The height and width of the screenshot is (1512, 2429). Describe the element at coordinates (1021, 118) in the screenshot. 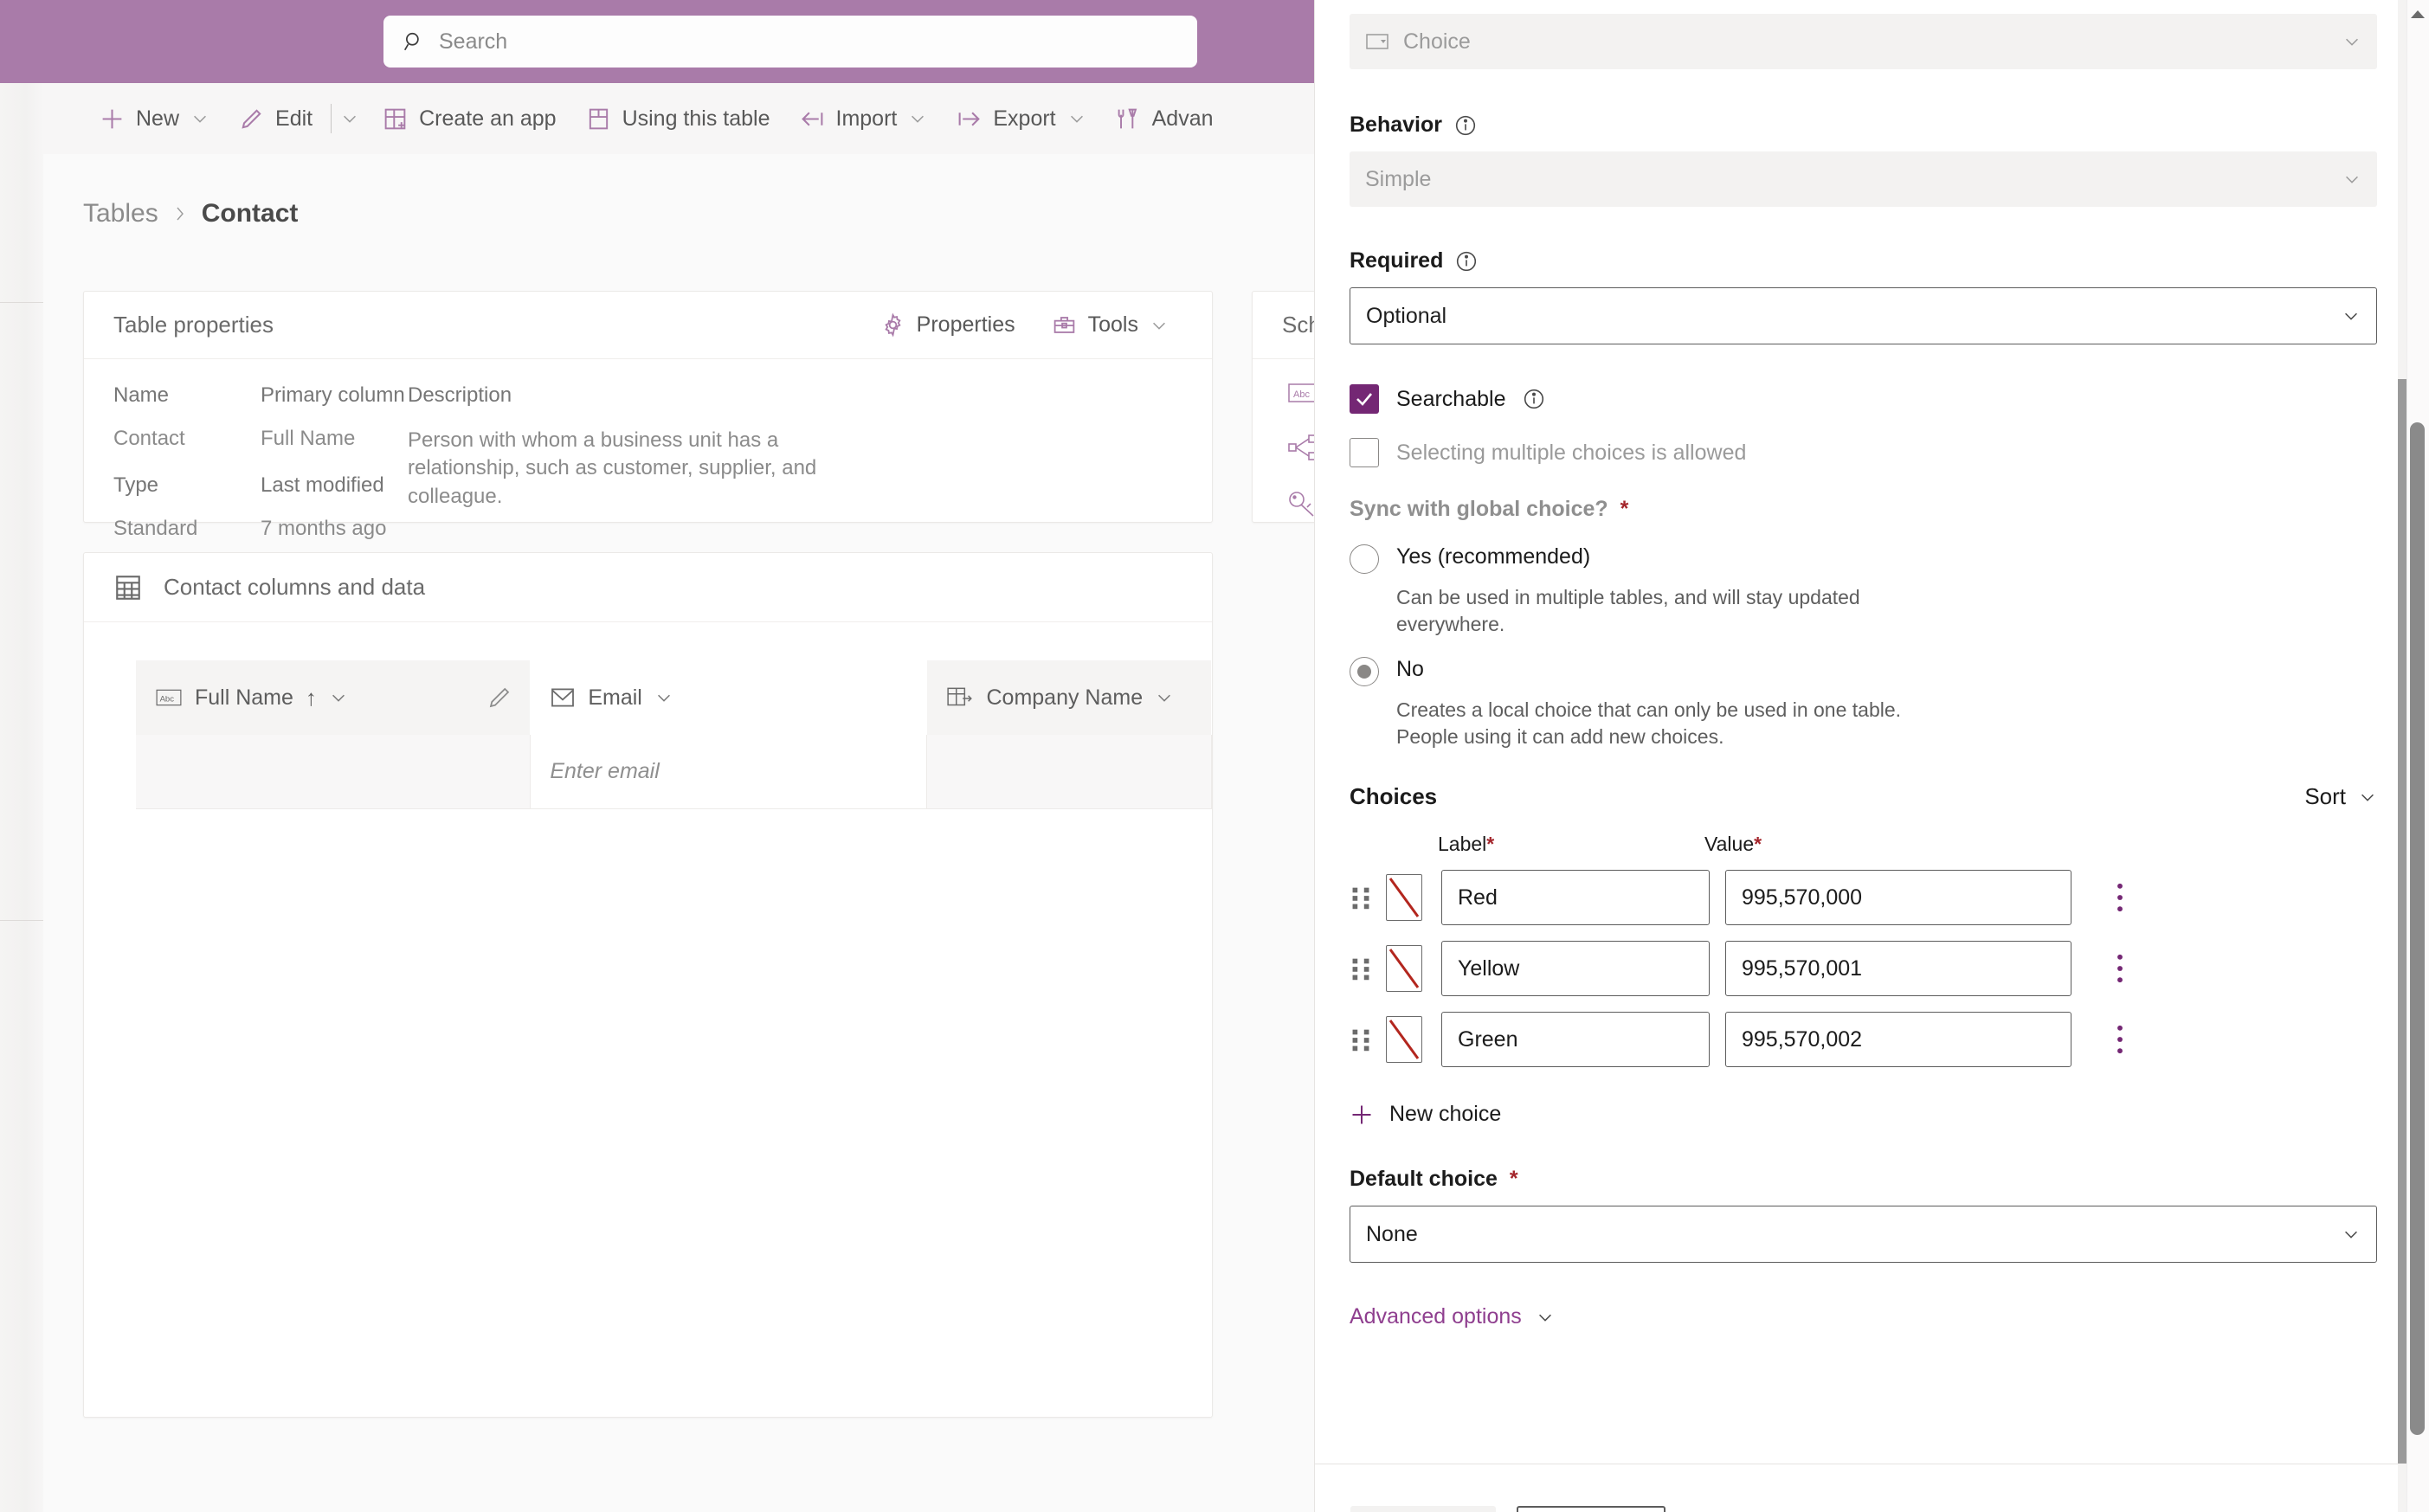

I see `export-button: Export` at that location.